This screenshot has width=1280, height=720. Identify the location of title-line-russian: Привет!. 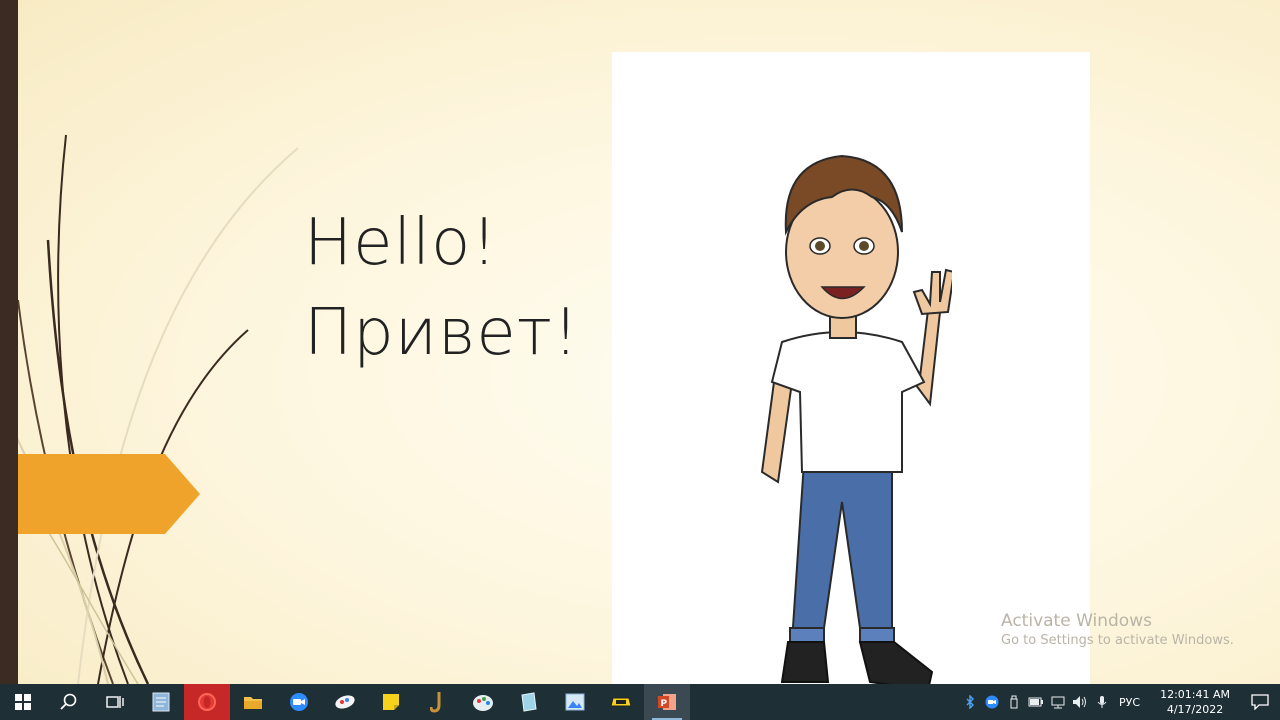
(442, 333).